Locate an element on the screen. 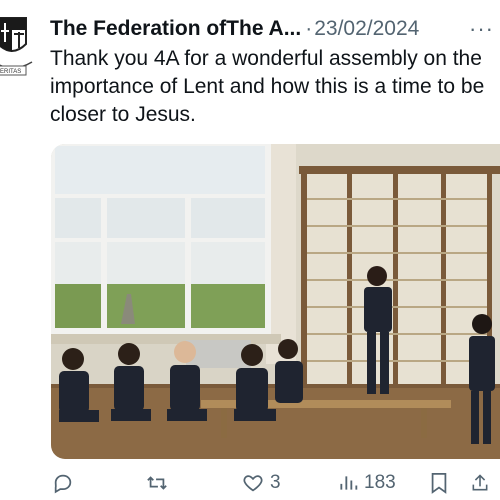 This screenshot has height=500, width=500. tweet-actions: 3 183 is located at coordinates (250, 483).